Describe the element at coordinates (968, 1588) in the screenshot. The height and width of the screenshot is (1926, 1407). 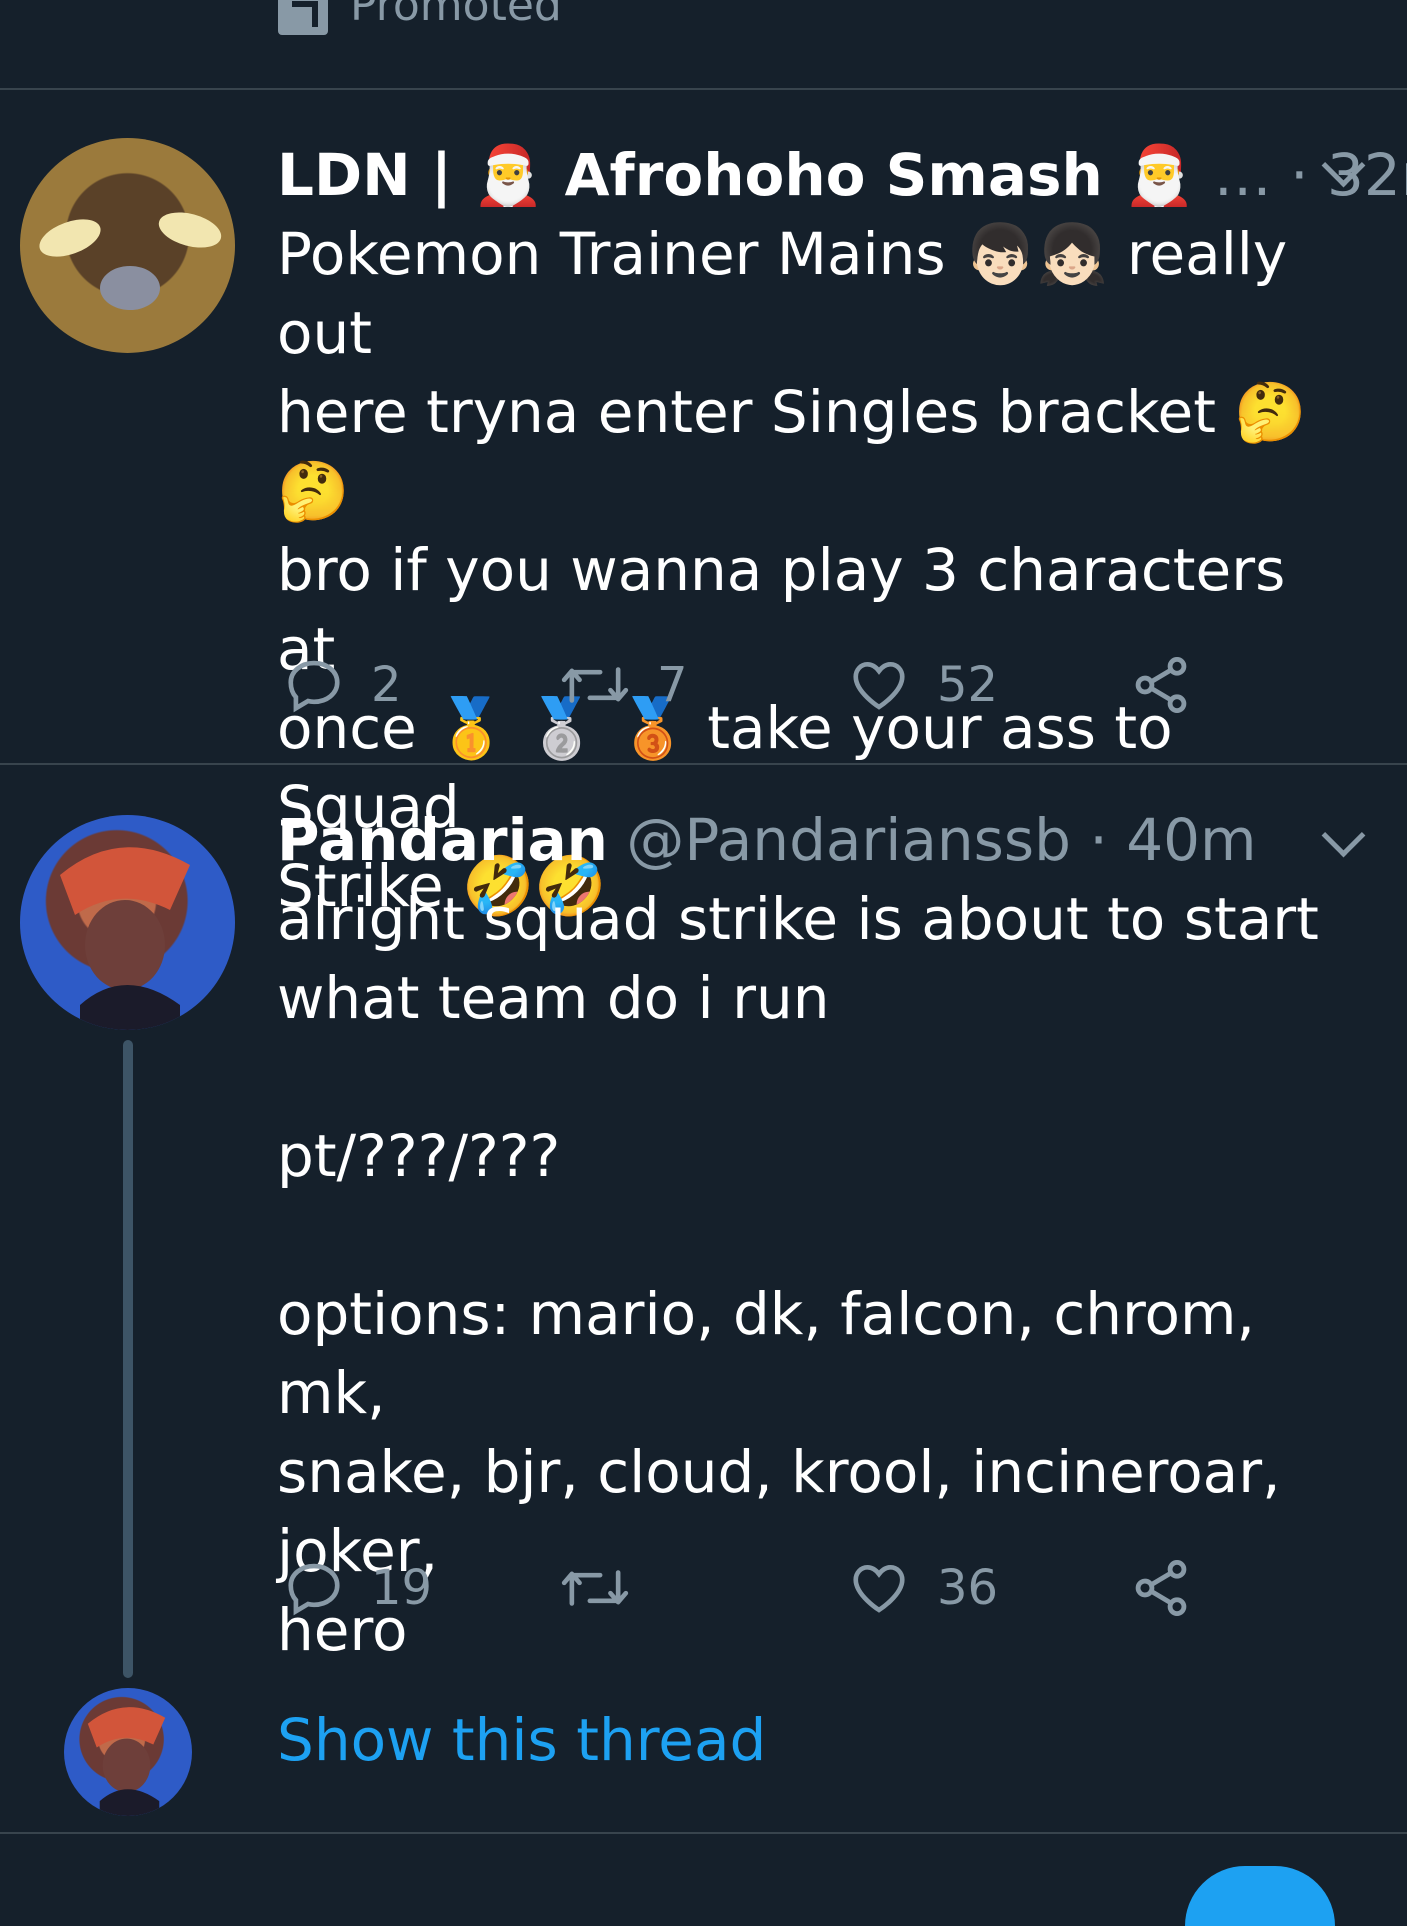
I see `like-count: 36` at that location.